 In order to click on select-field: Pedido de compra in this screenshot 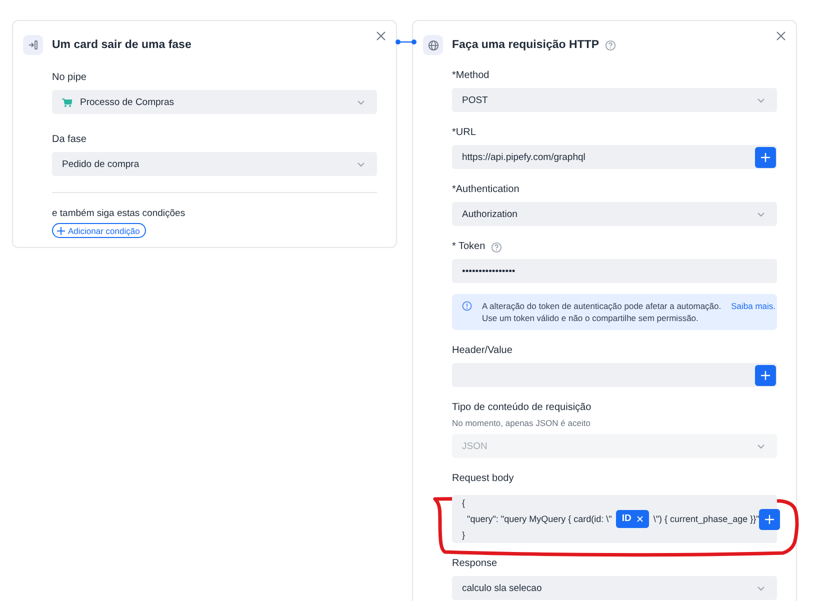, I will do `click(214, 164)`.